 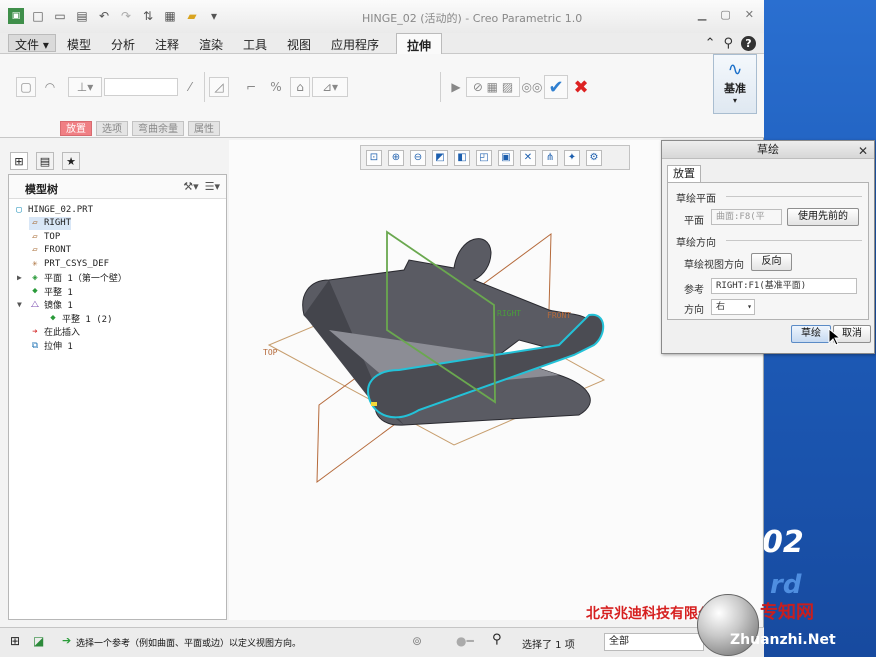 I want to click on tab-file: 文件 ▾, so click(x=32, y=43).